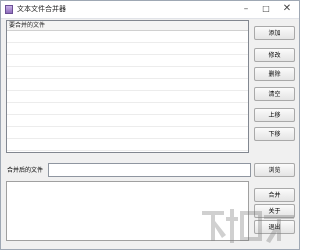 Image resolution: width=320 pixels, height=250 pixels. What do you see at coordinates (274, 115) in the screenshot?
I see `move-up-button: 上移` at bounding box center [274, 115].